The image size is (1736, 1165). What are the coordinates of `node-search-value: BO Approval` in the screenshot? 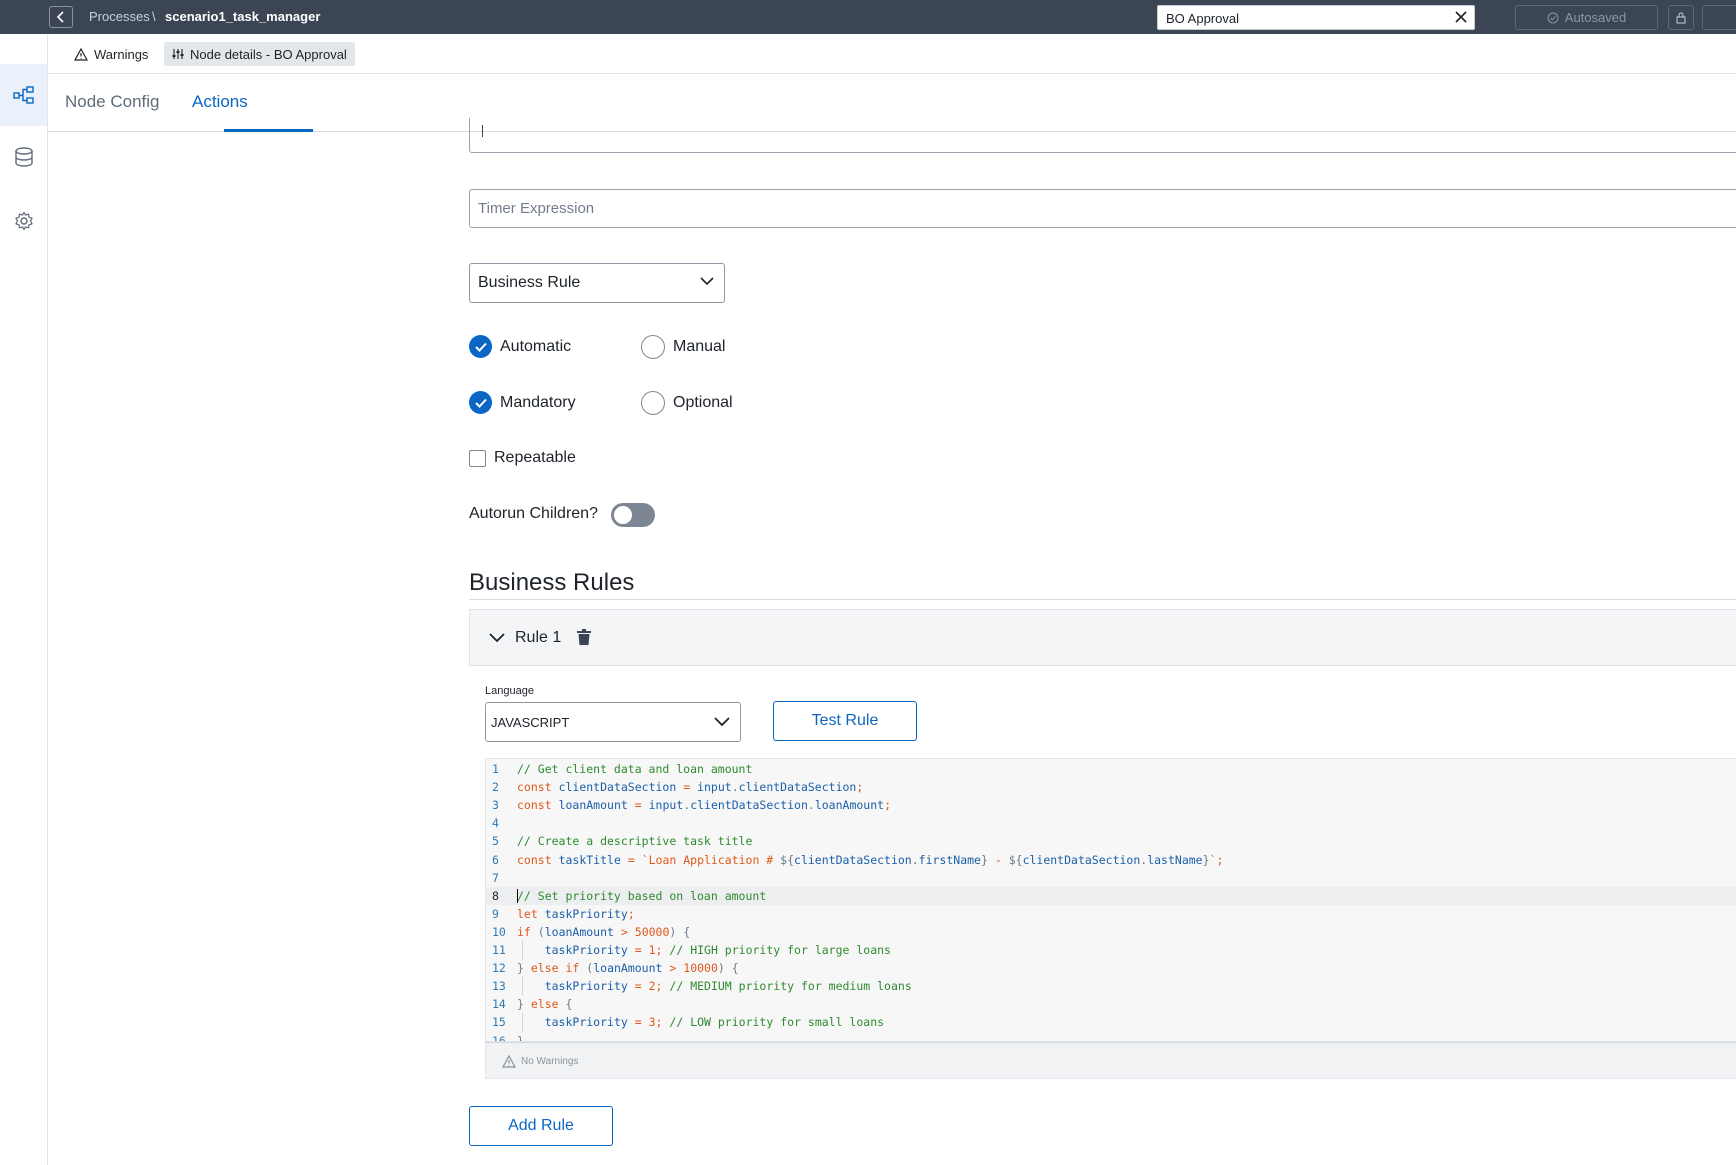 It's located at (1202, 18).